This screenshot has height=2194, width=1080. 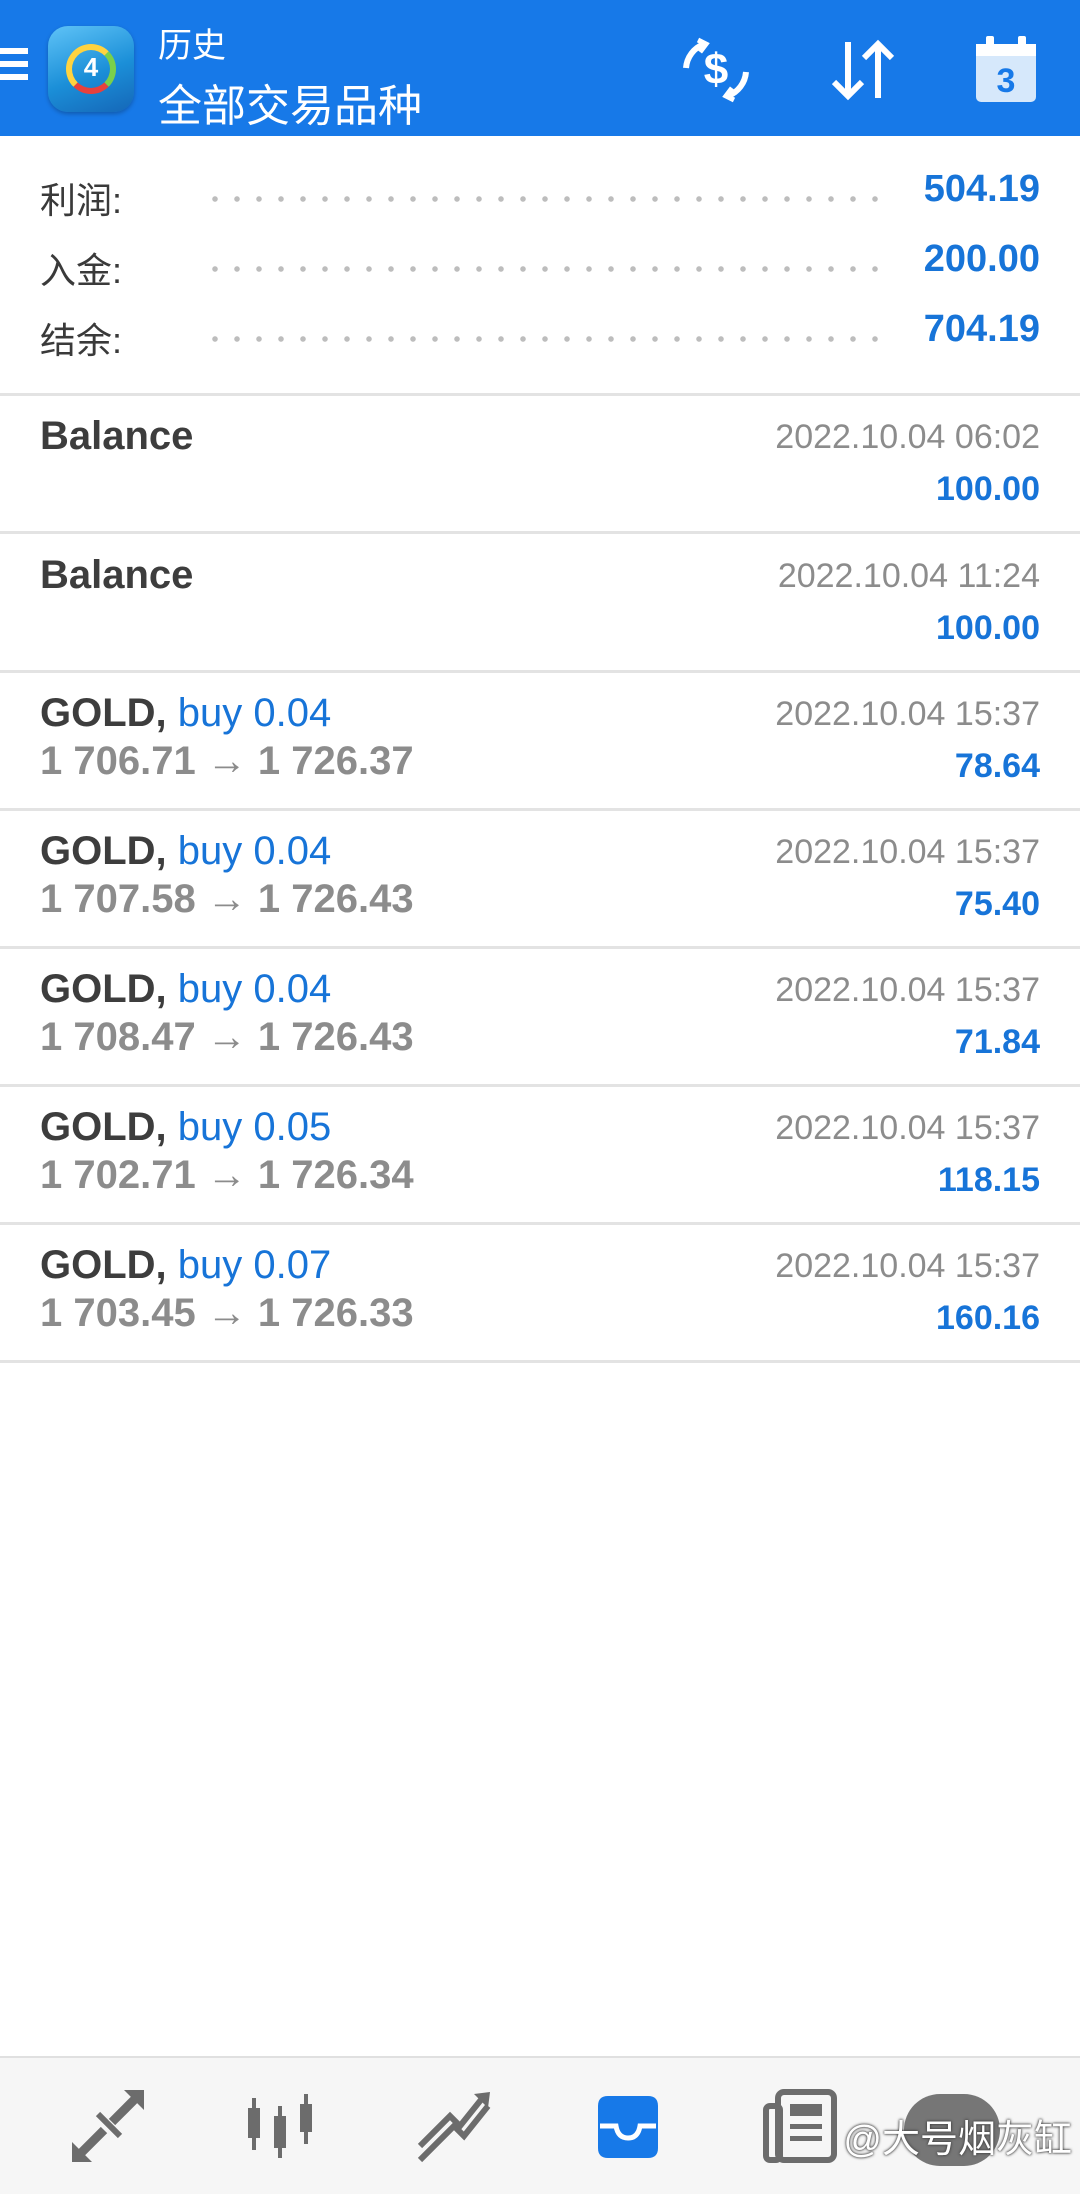 What do you see at coordinates (981, 329) in the screenshot?
I see `summary-value: 704.19` at bounding box center [981, 329].